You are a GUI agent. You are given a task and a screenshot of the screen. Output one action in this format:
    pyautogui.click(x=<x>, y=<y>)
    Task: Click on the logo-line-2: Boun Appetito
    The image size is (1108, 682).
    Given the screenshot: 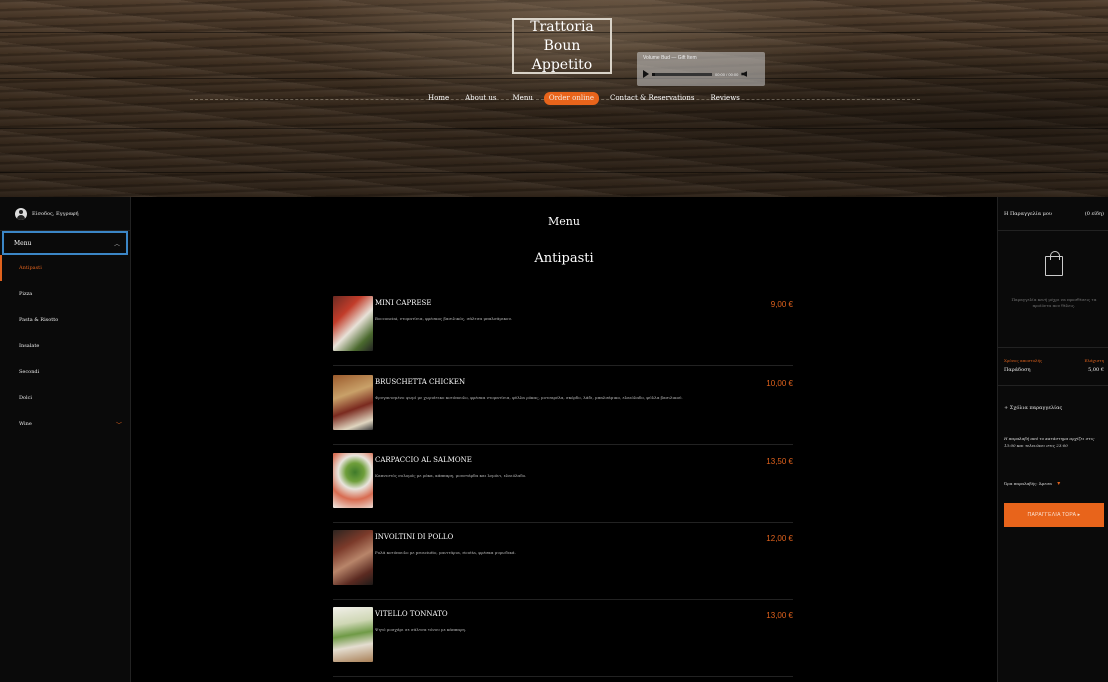 What is the action you would take?
    pyautogui.click(x=562, y=55)
    